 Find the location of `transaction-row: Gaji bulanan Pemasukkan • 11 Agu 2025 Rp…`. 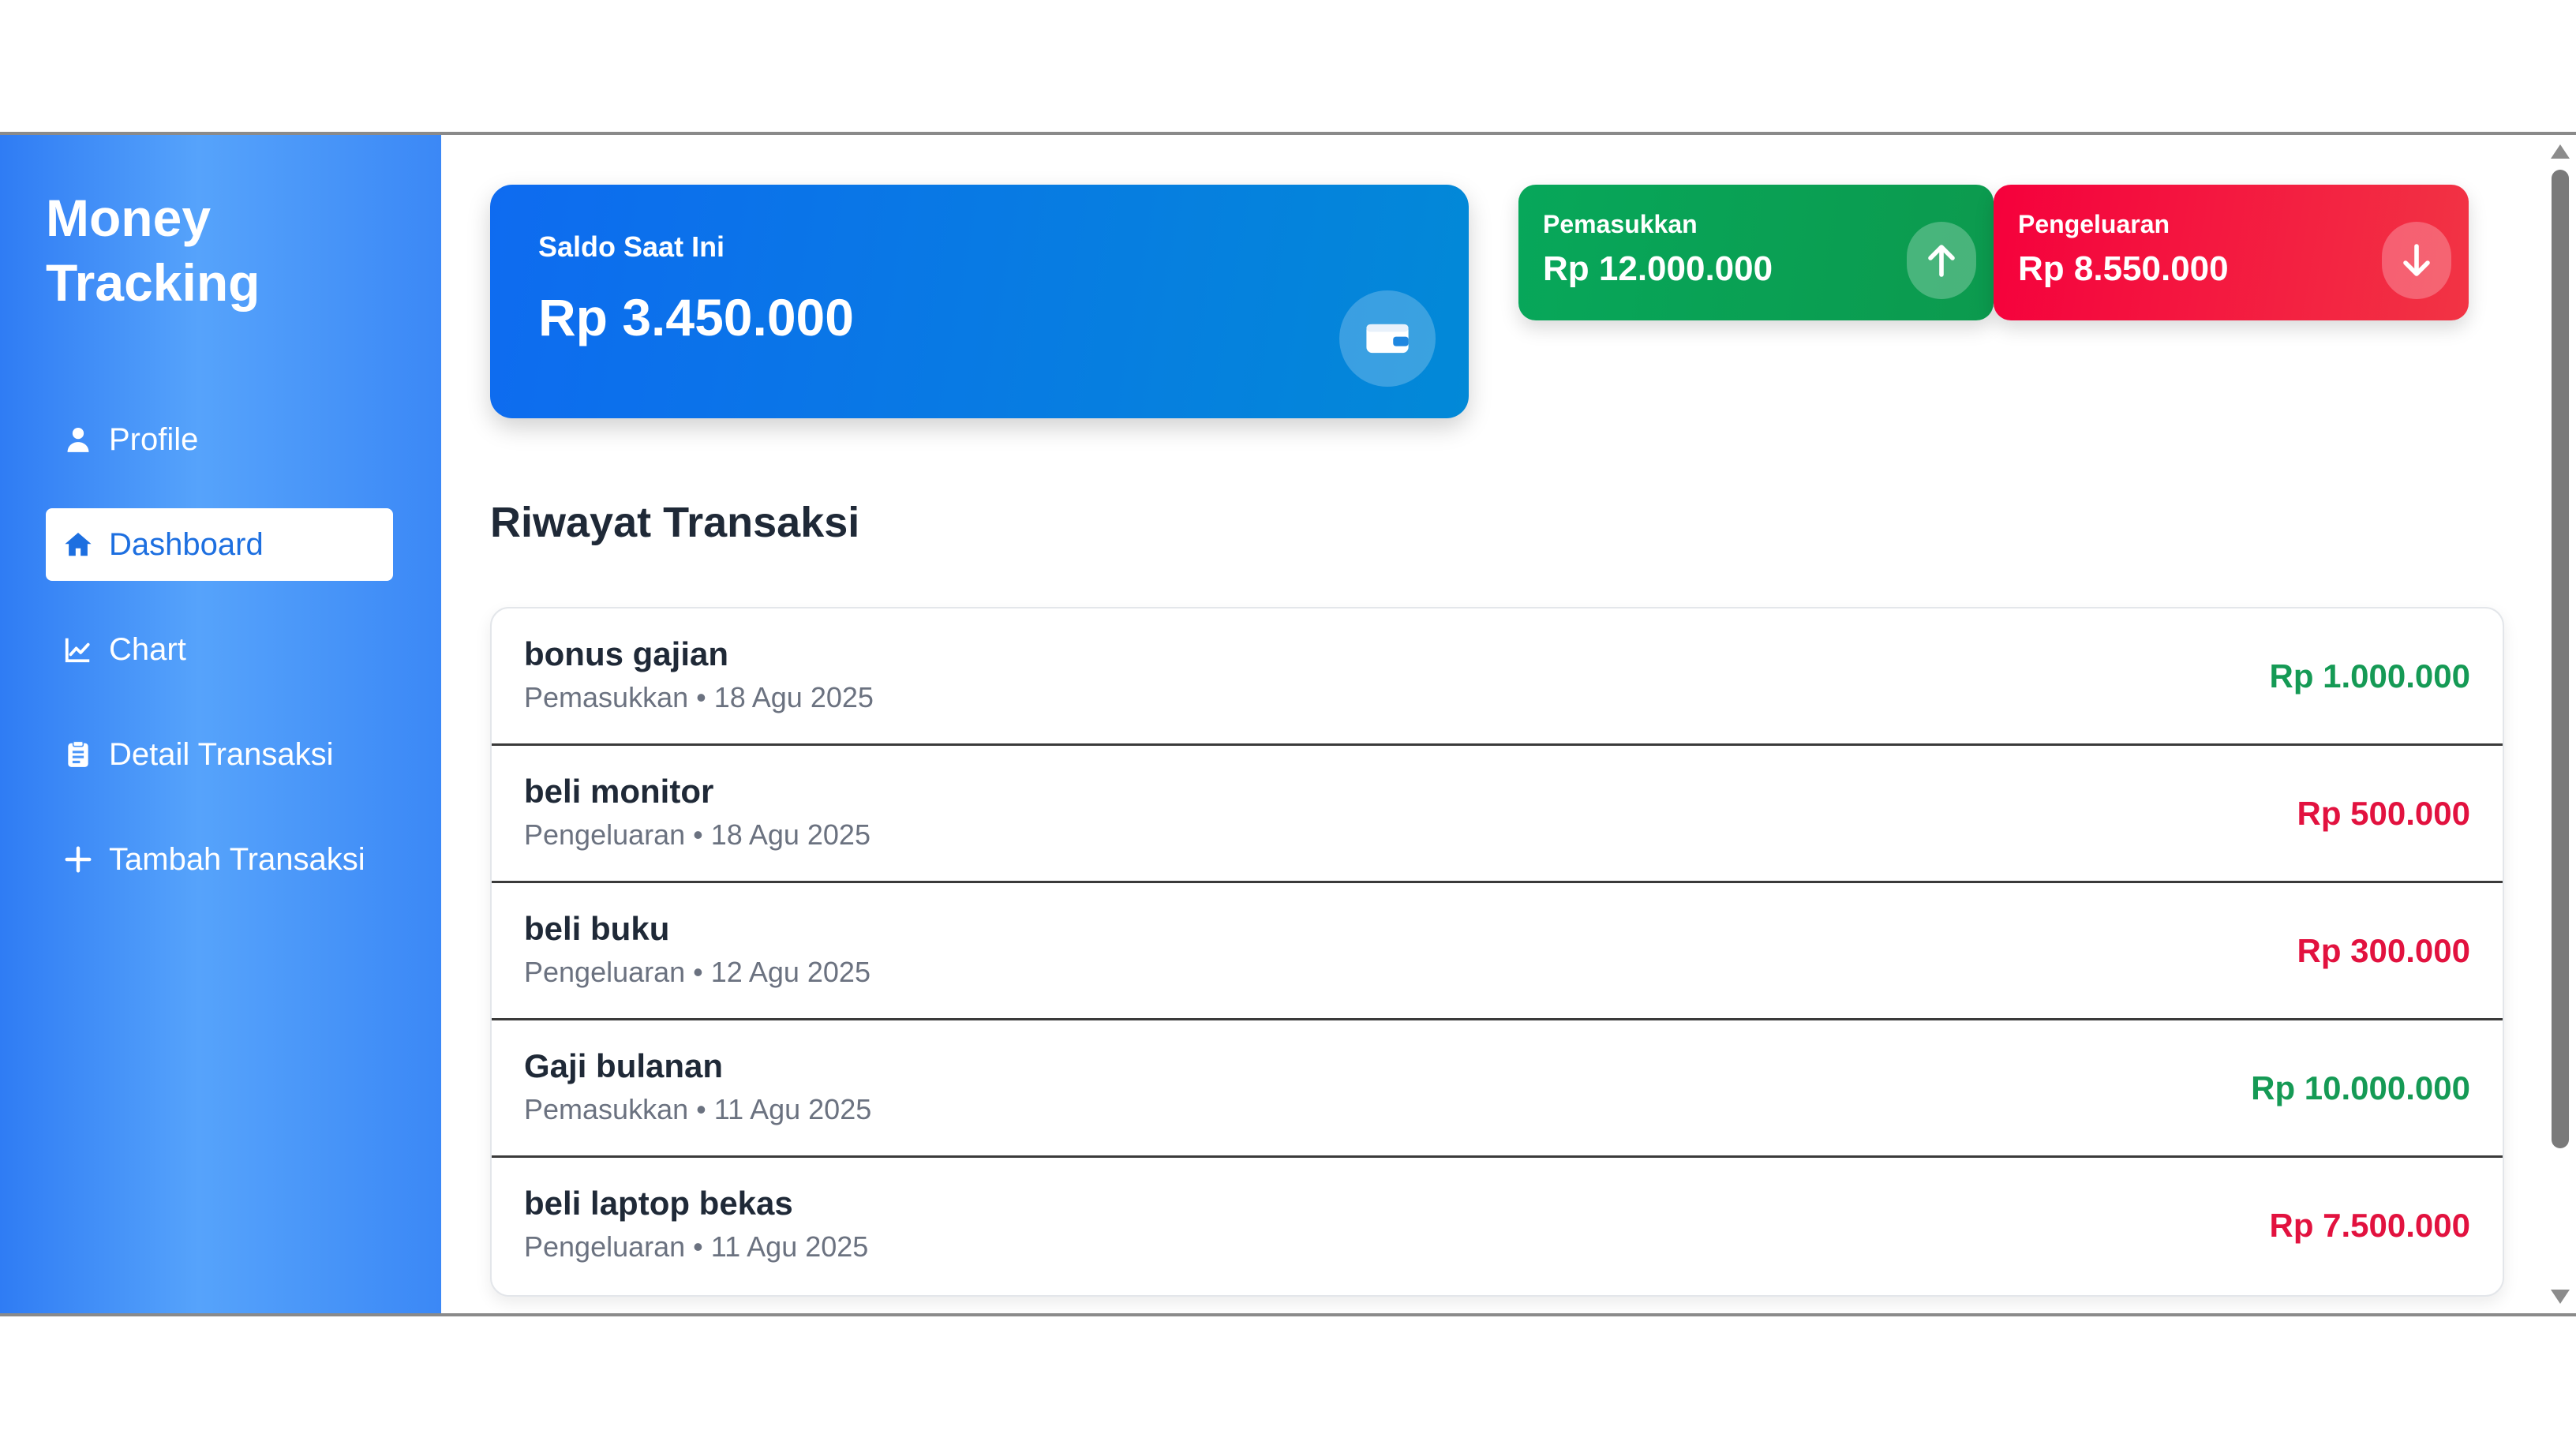

transaction-row: Gaji bulanan Pemasukkan • 11 Agu 2025 Rp… is located at coordinates (1497, 1089).